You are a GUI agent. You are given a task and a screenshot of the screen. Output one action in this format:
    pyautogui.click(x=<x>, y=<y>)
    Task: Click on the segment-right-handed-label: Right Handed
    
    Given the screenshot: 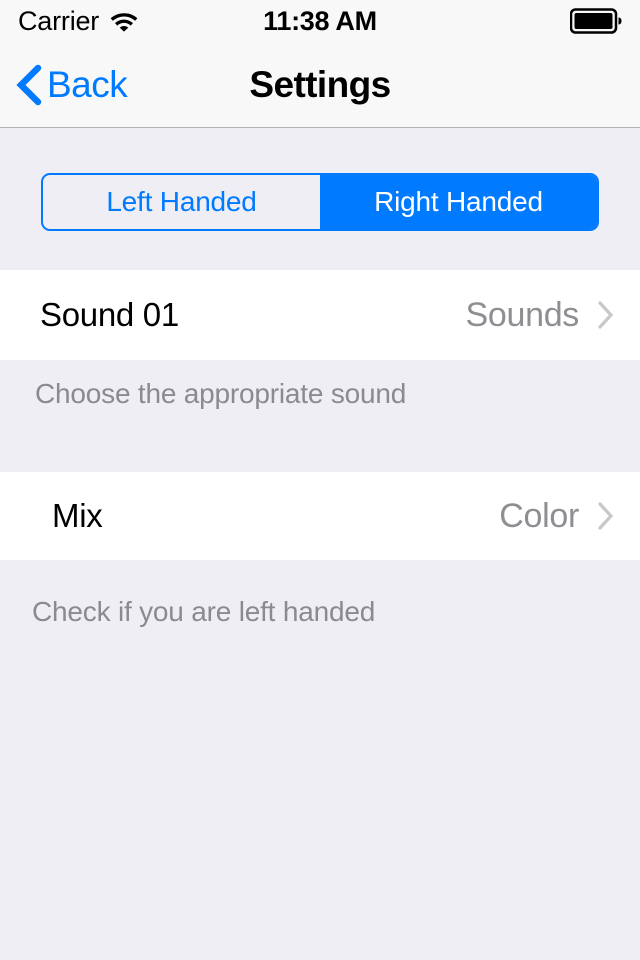 What is the action you would take?
    pyautogui.click(x=458, y=201)
    